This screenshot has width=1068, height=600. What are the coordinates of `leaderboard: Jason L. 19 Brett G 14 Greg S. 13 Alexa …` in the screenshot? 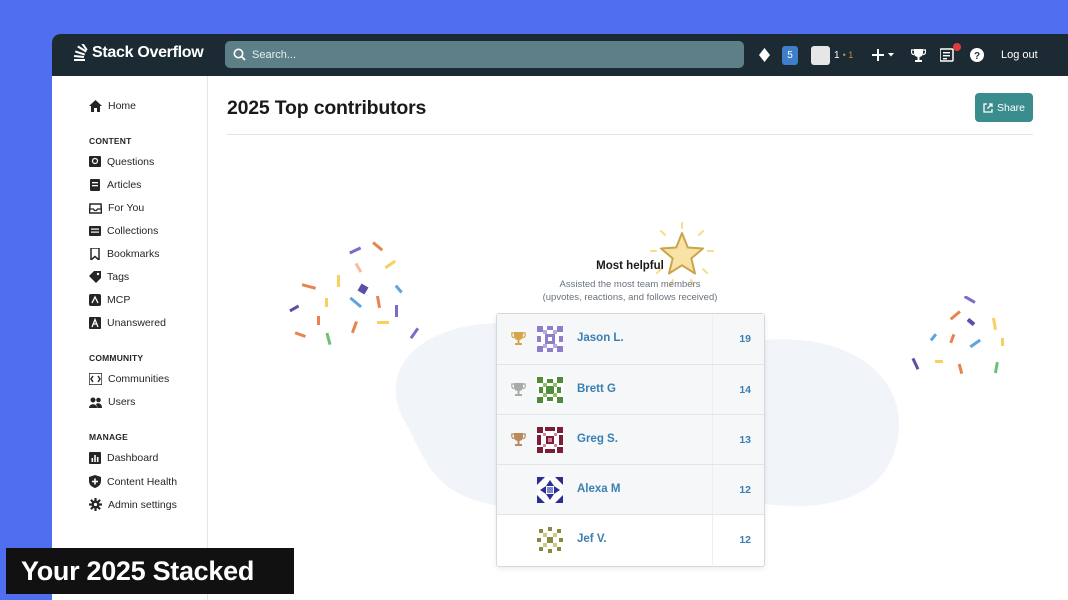 It's located at (630, 440).